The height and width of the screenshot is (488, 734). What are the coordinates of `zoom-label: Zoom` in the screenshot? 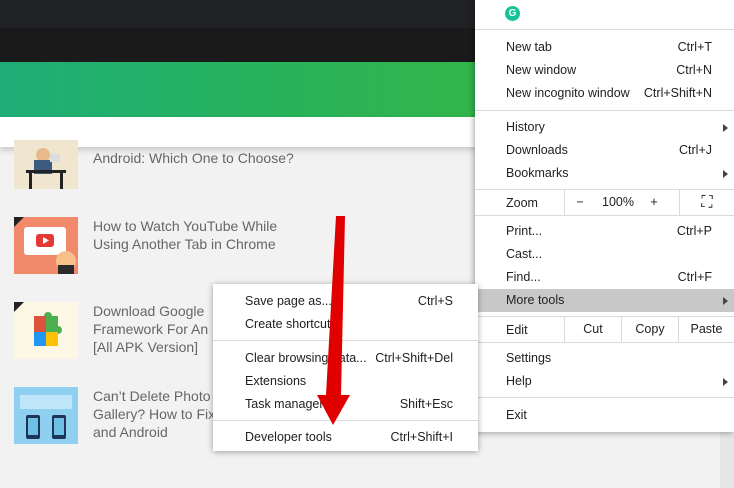 It's located at (522, 203).